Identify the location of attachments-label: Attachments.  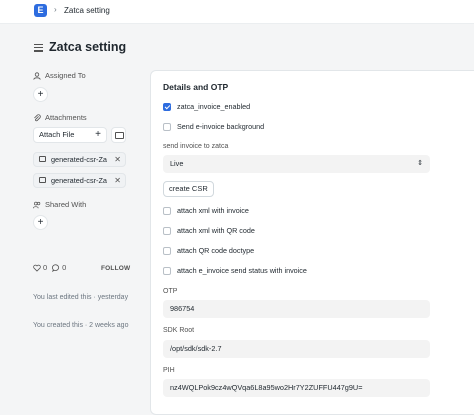
(60, 117).